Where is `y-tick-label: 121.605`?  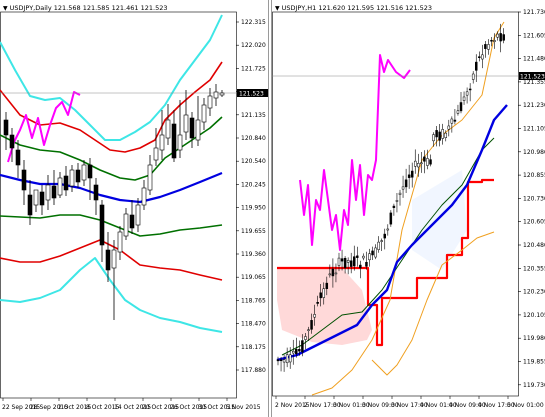
y-tick-label: 121.605 is located at coordinates (534, 35).